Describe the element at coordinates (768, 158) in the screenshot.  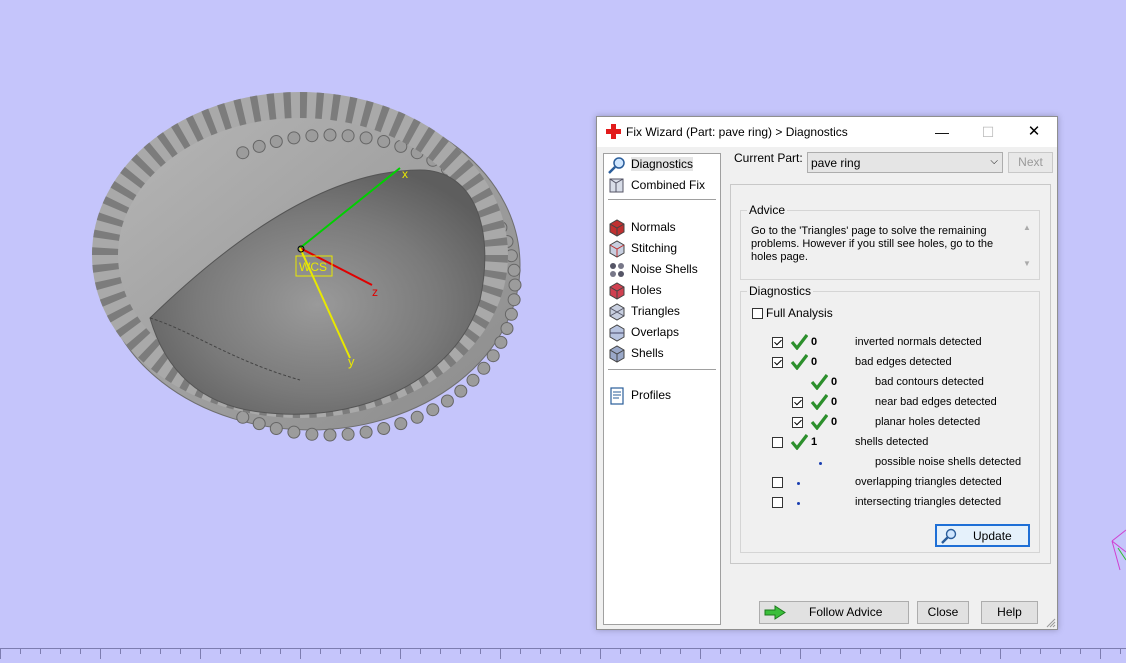
I see `current-part-label: Current Part:` at that location.